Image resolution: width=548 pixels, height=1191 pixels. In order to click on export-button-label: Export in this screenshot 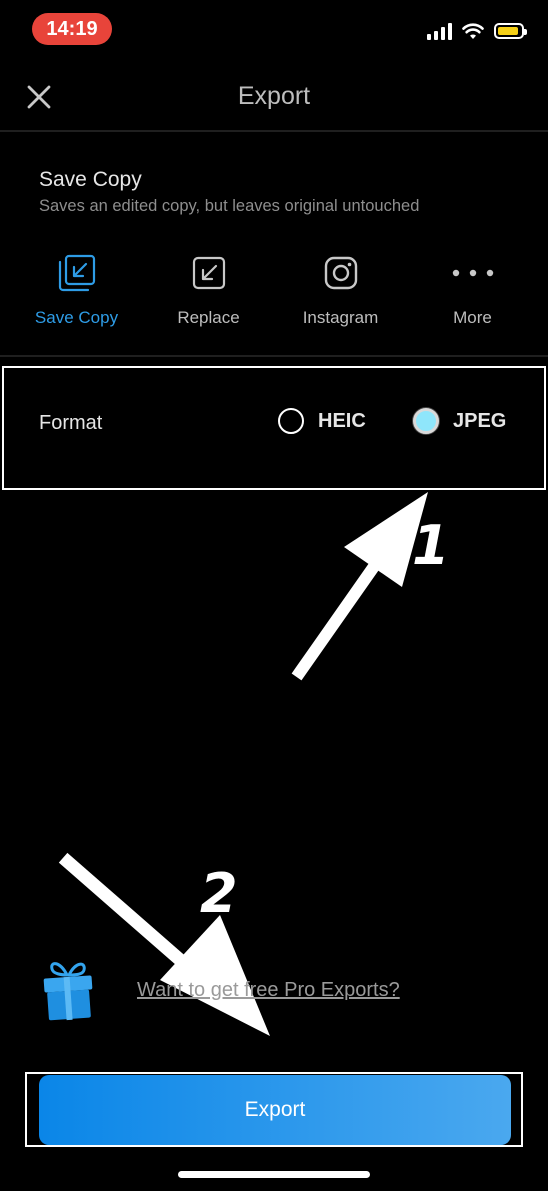, I will do `click(275, 1109)`.